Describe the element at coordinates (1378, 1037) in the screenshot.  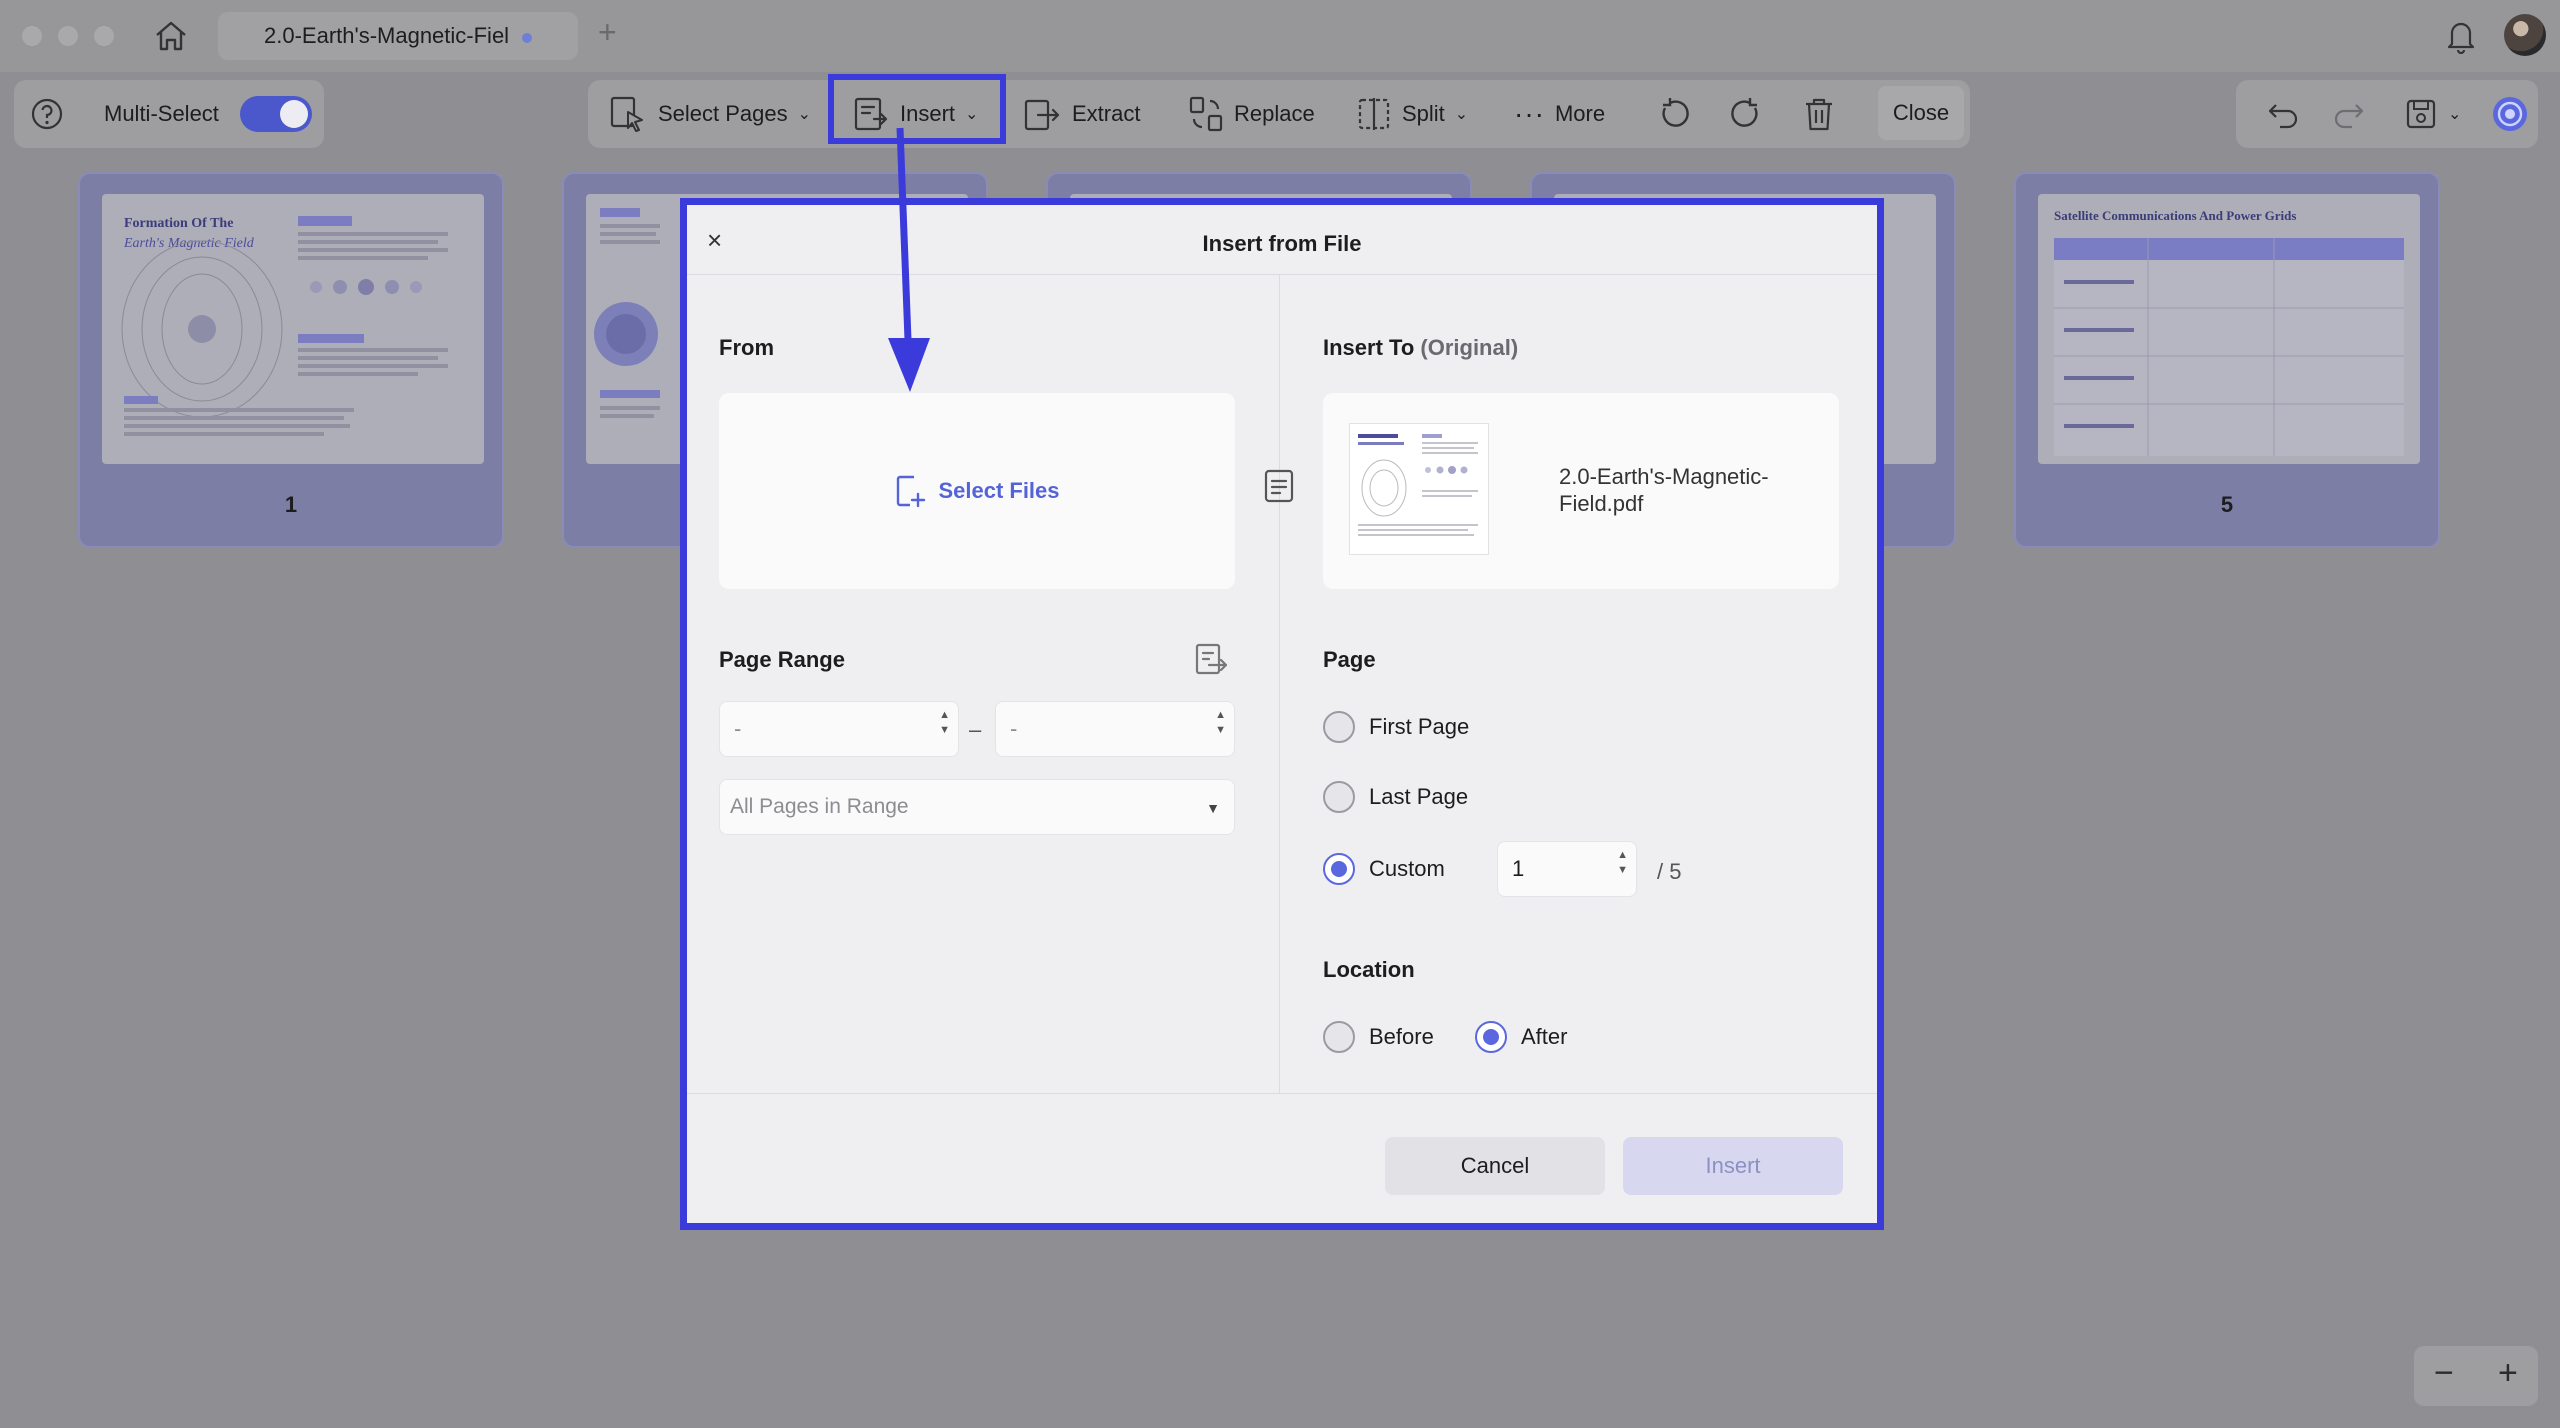
I see `before-option: Before` at that location.